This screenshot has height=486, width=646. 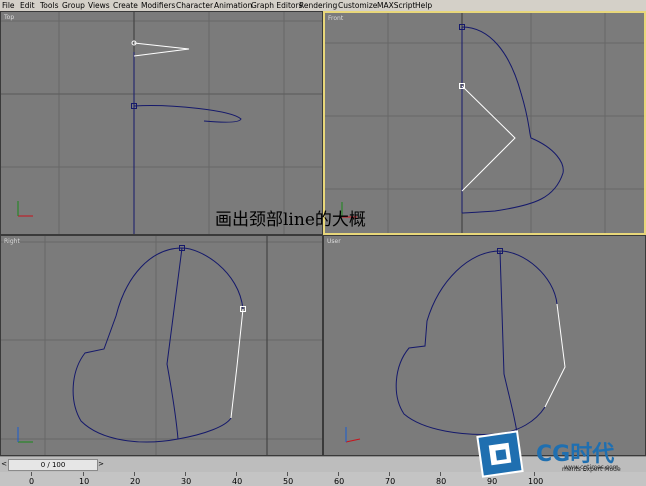 I want to click on viewport-right-label: Right, so click(x=12, y=241).